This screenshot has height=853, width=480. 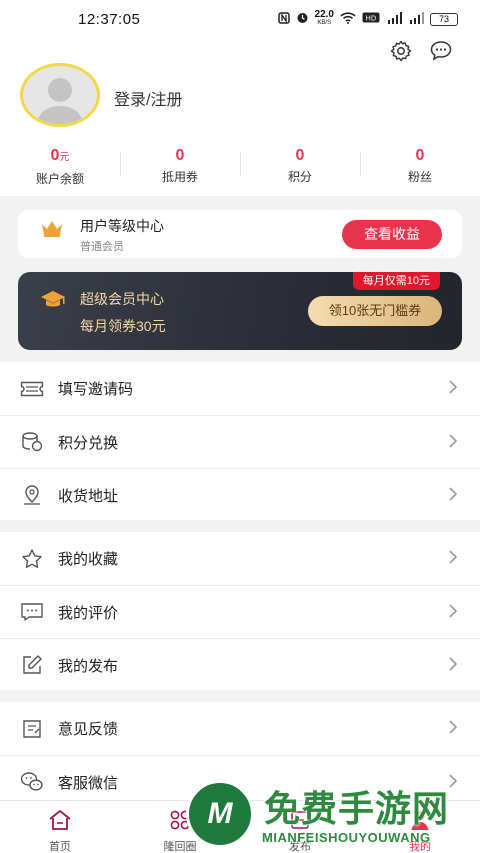 I want to click on wechat-icon, so click(x=32, y=782).